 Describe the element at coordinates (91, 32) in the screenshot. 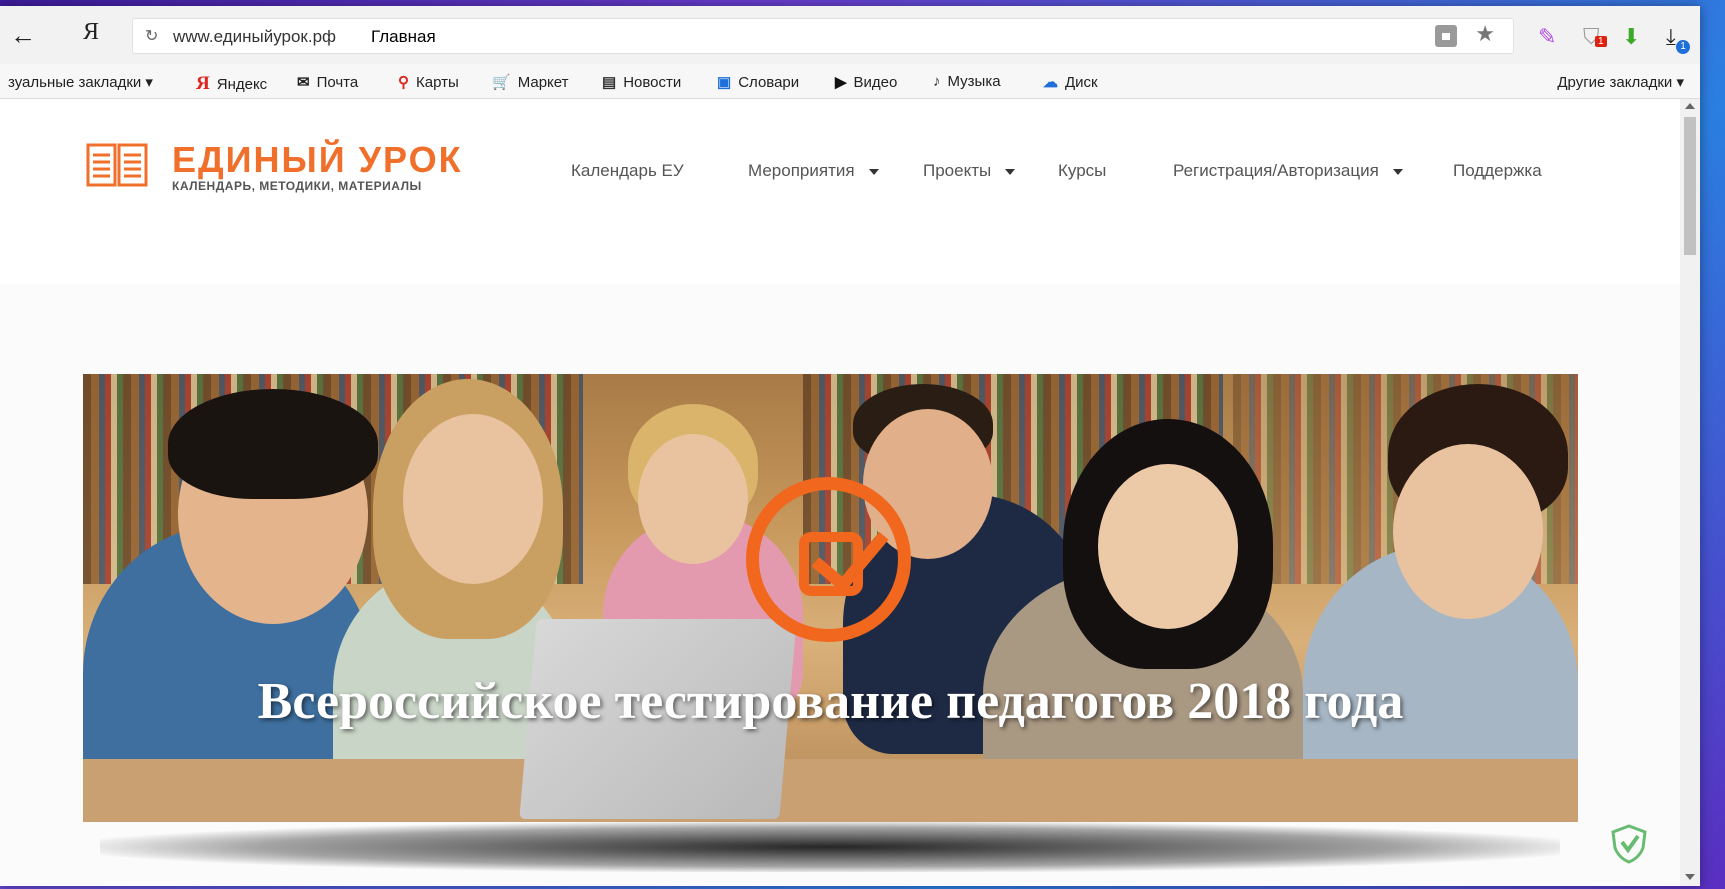

I see `yandex-home-button: Я` at that location.